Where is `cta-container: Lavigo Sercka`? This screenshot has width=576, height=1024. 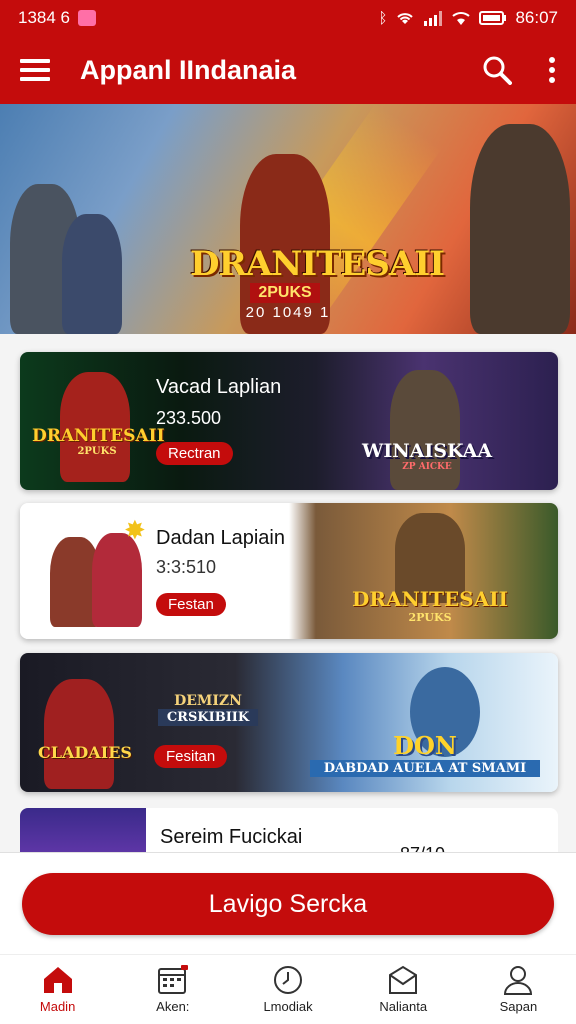
cta-container: Lavigo Sercka is located at coordinates (288, 903).